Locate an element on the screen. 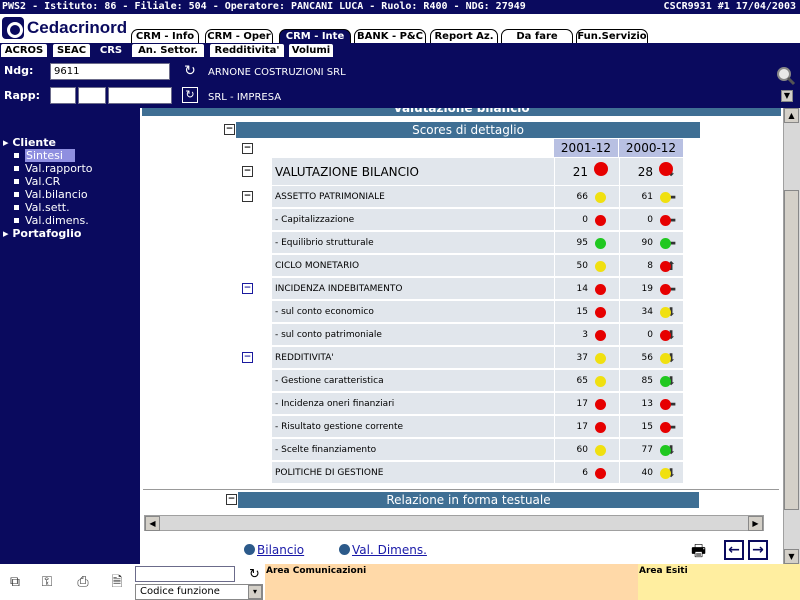 The width and height of the screenshot is (800, 600). scroll-up-icon: ▲ is located at coordinates (791, 115).